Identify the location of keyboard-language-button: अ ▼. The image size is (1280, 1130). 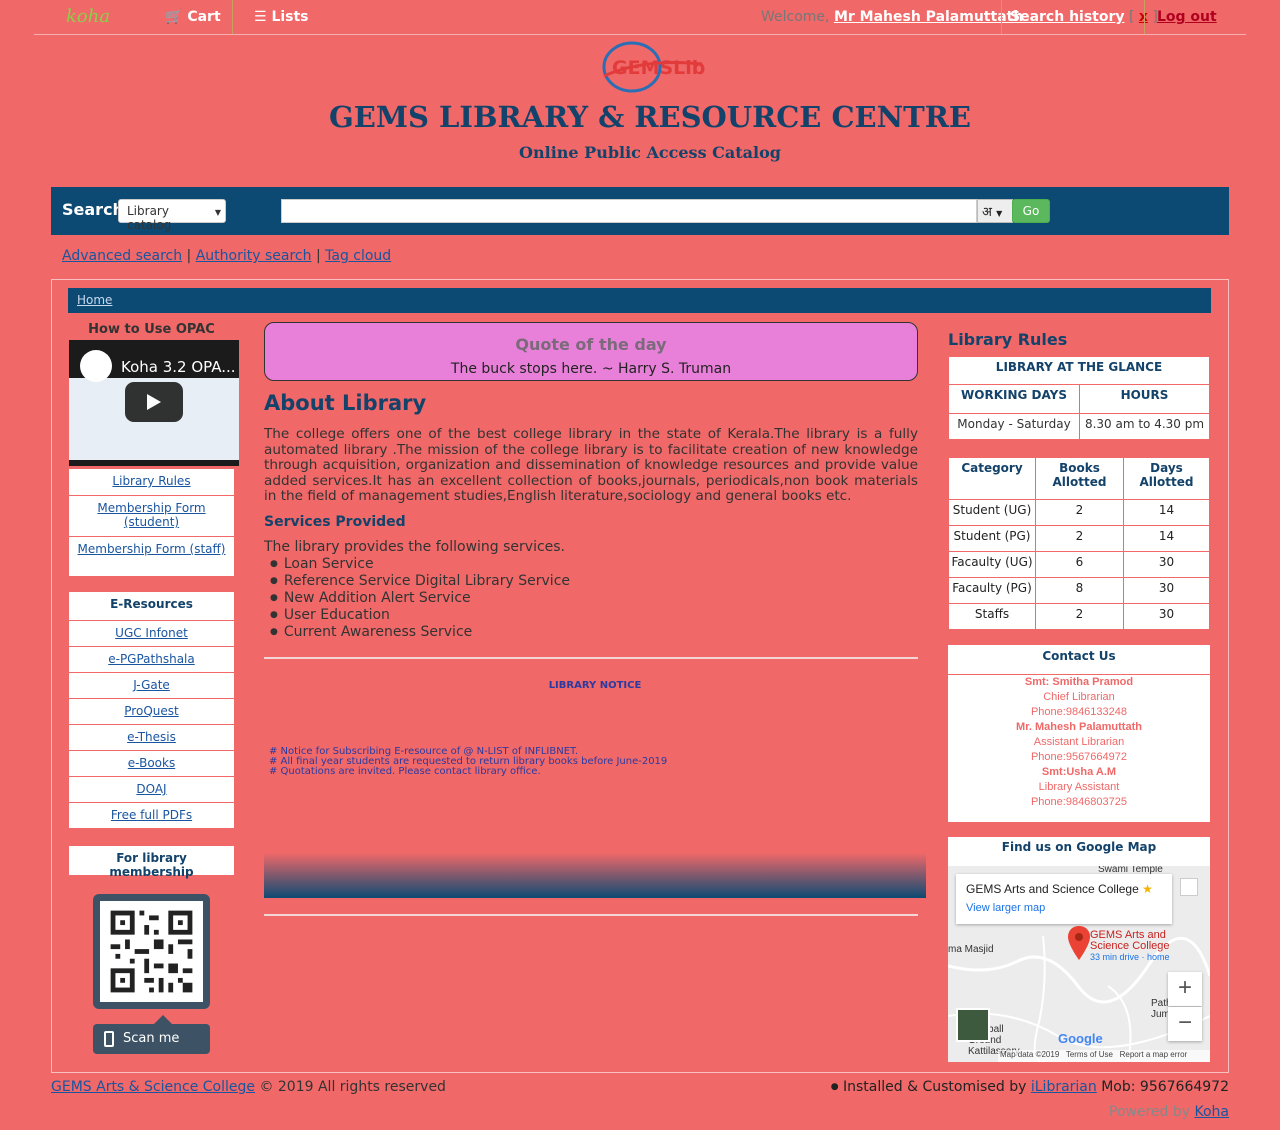
(995, 211).